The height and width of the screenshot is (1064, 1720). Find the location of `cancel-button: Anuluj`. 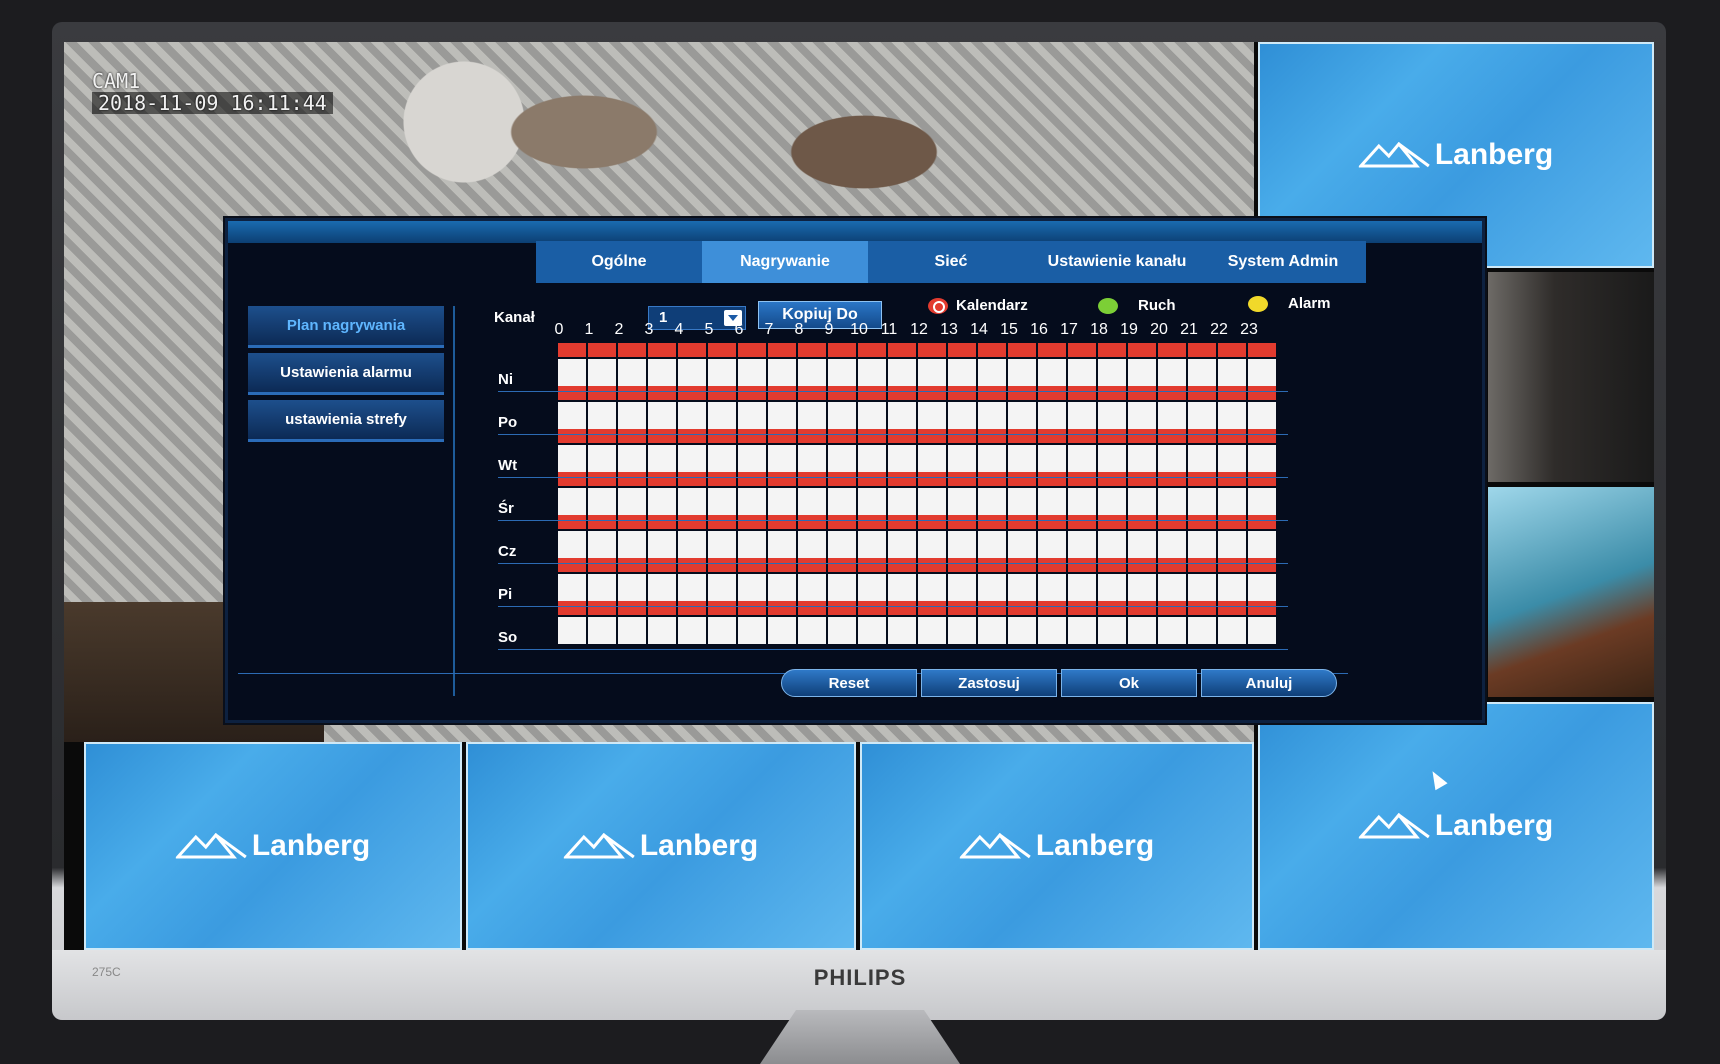

cancel-button: Anuluj is located at coordinates (1269, 683).